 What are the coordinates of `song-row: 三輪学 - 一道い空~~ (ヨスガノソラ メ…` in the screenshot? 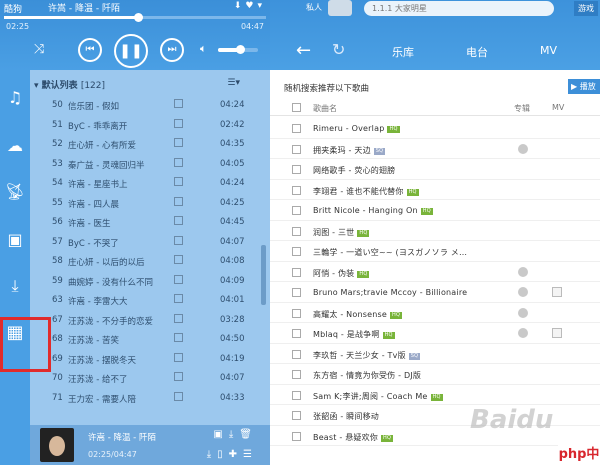 It's located at (435, 251).